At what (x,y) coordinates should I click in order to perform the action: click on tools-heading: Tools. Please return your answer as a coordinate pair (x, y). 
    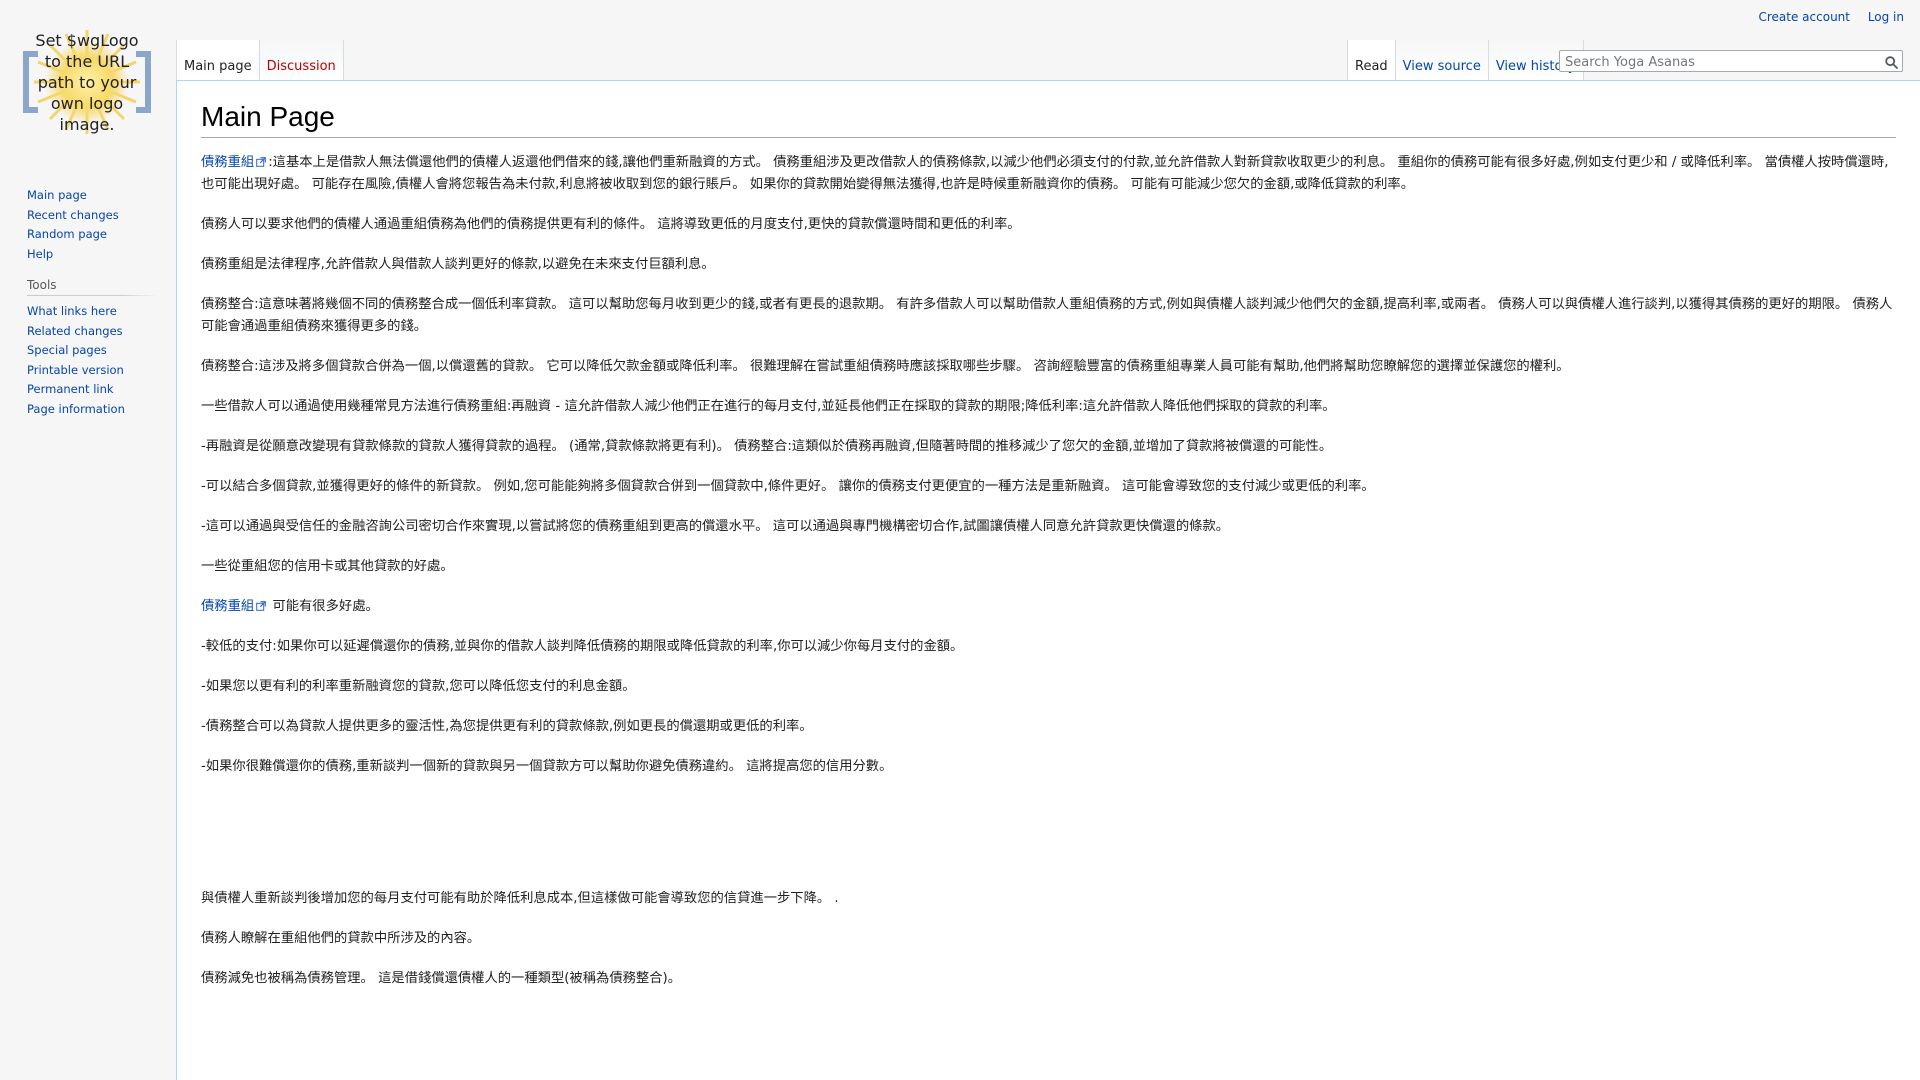
    Looking at the image, I should click on (92, 287).